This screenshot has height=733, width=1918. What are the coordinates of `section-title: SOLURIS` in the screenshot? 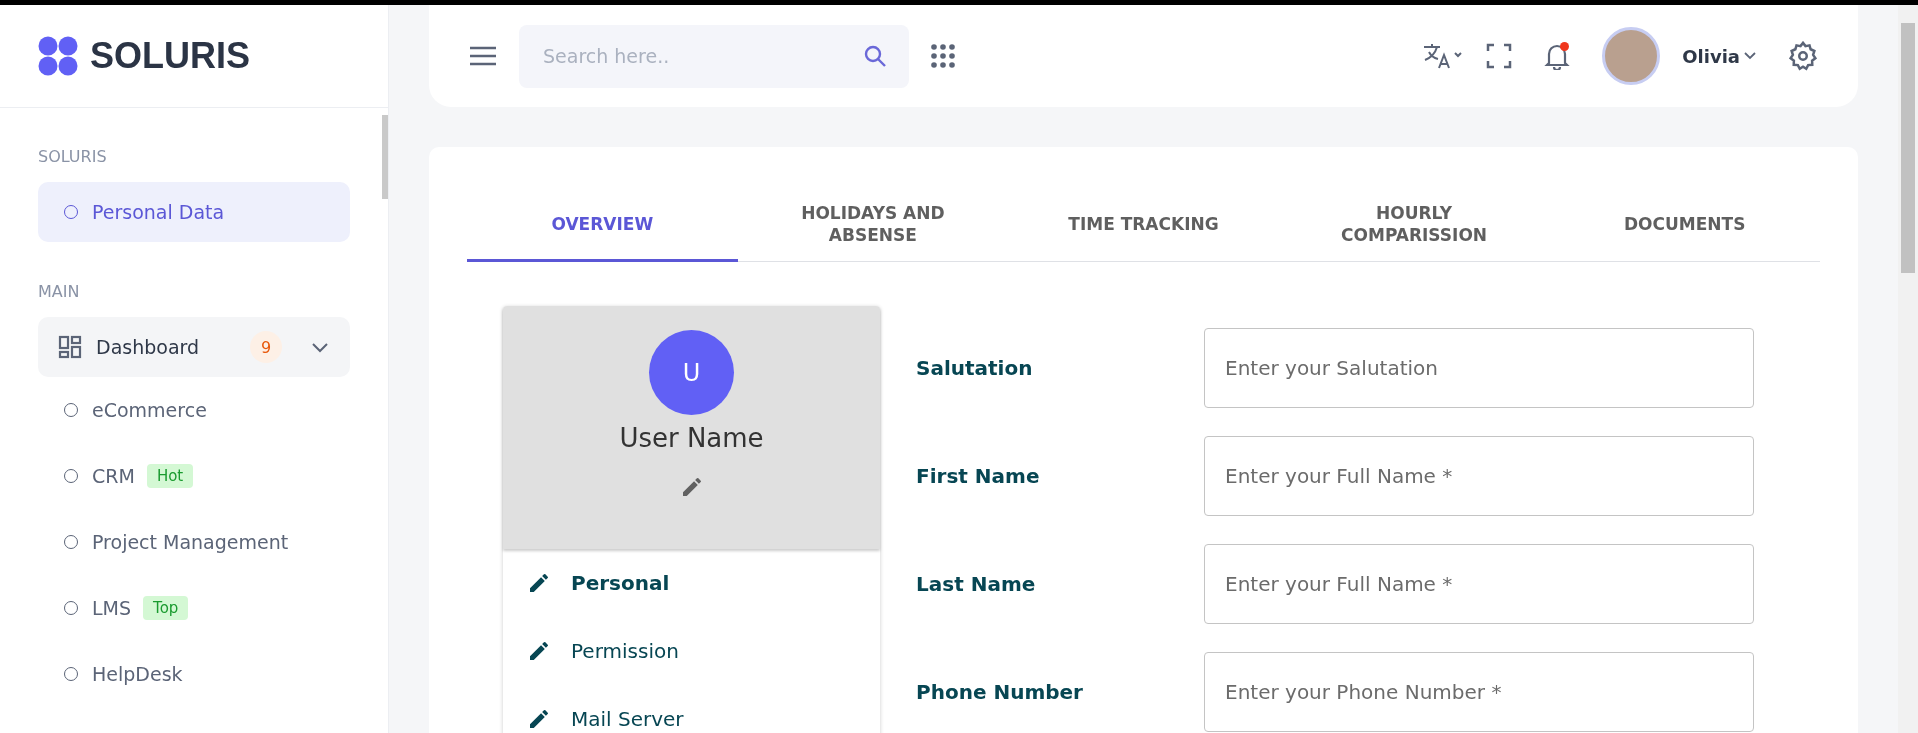 It's located at (73, 156).